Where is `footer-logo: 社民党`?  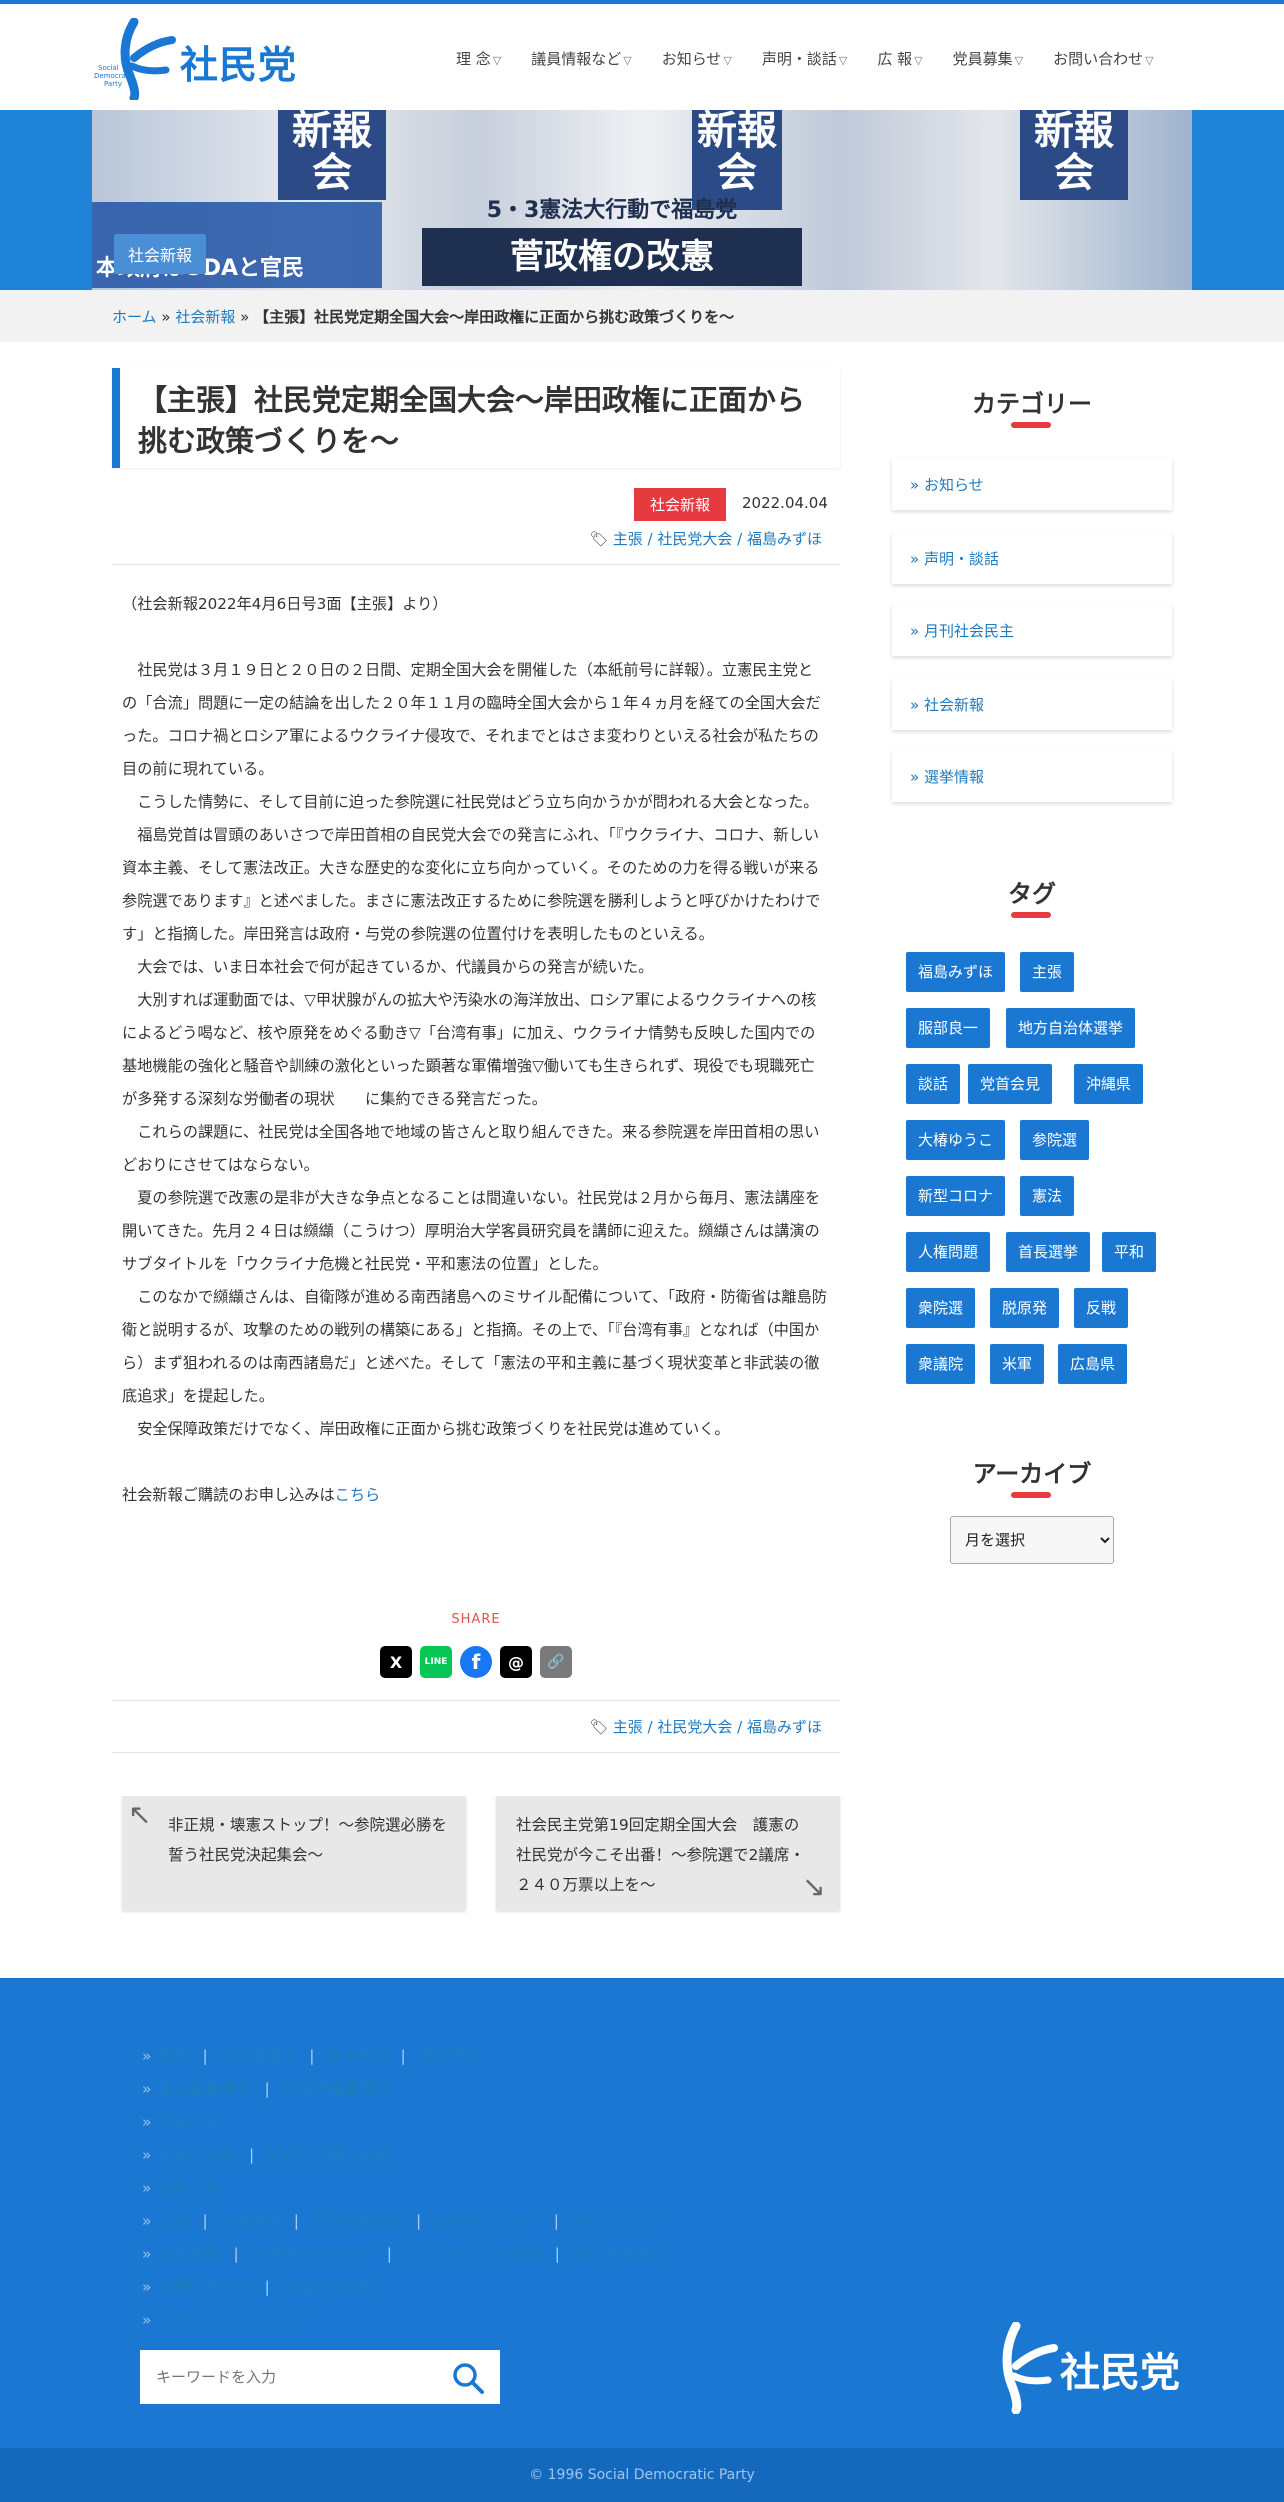 footer-logo: 社民党 is located at coordinates (1081, 2368).